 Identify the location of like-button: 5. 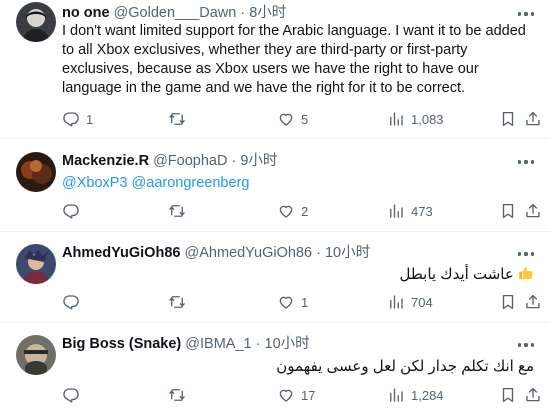
(292, 119).